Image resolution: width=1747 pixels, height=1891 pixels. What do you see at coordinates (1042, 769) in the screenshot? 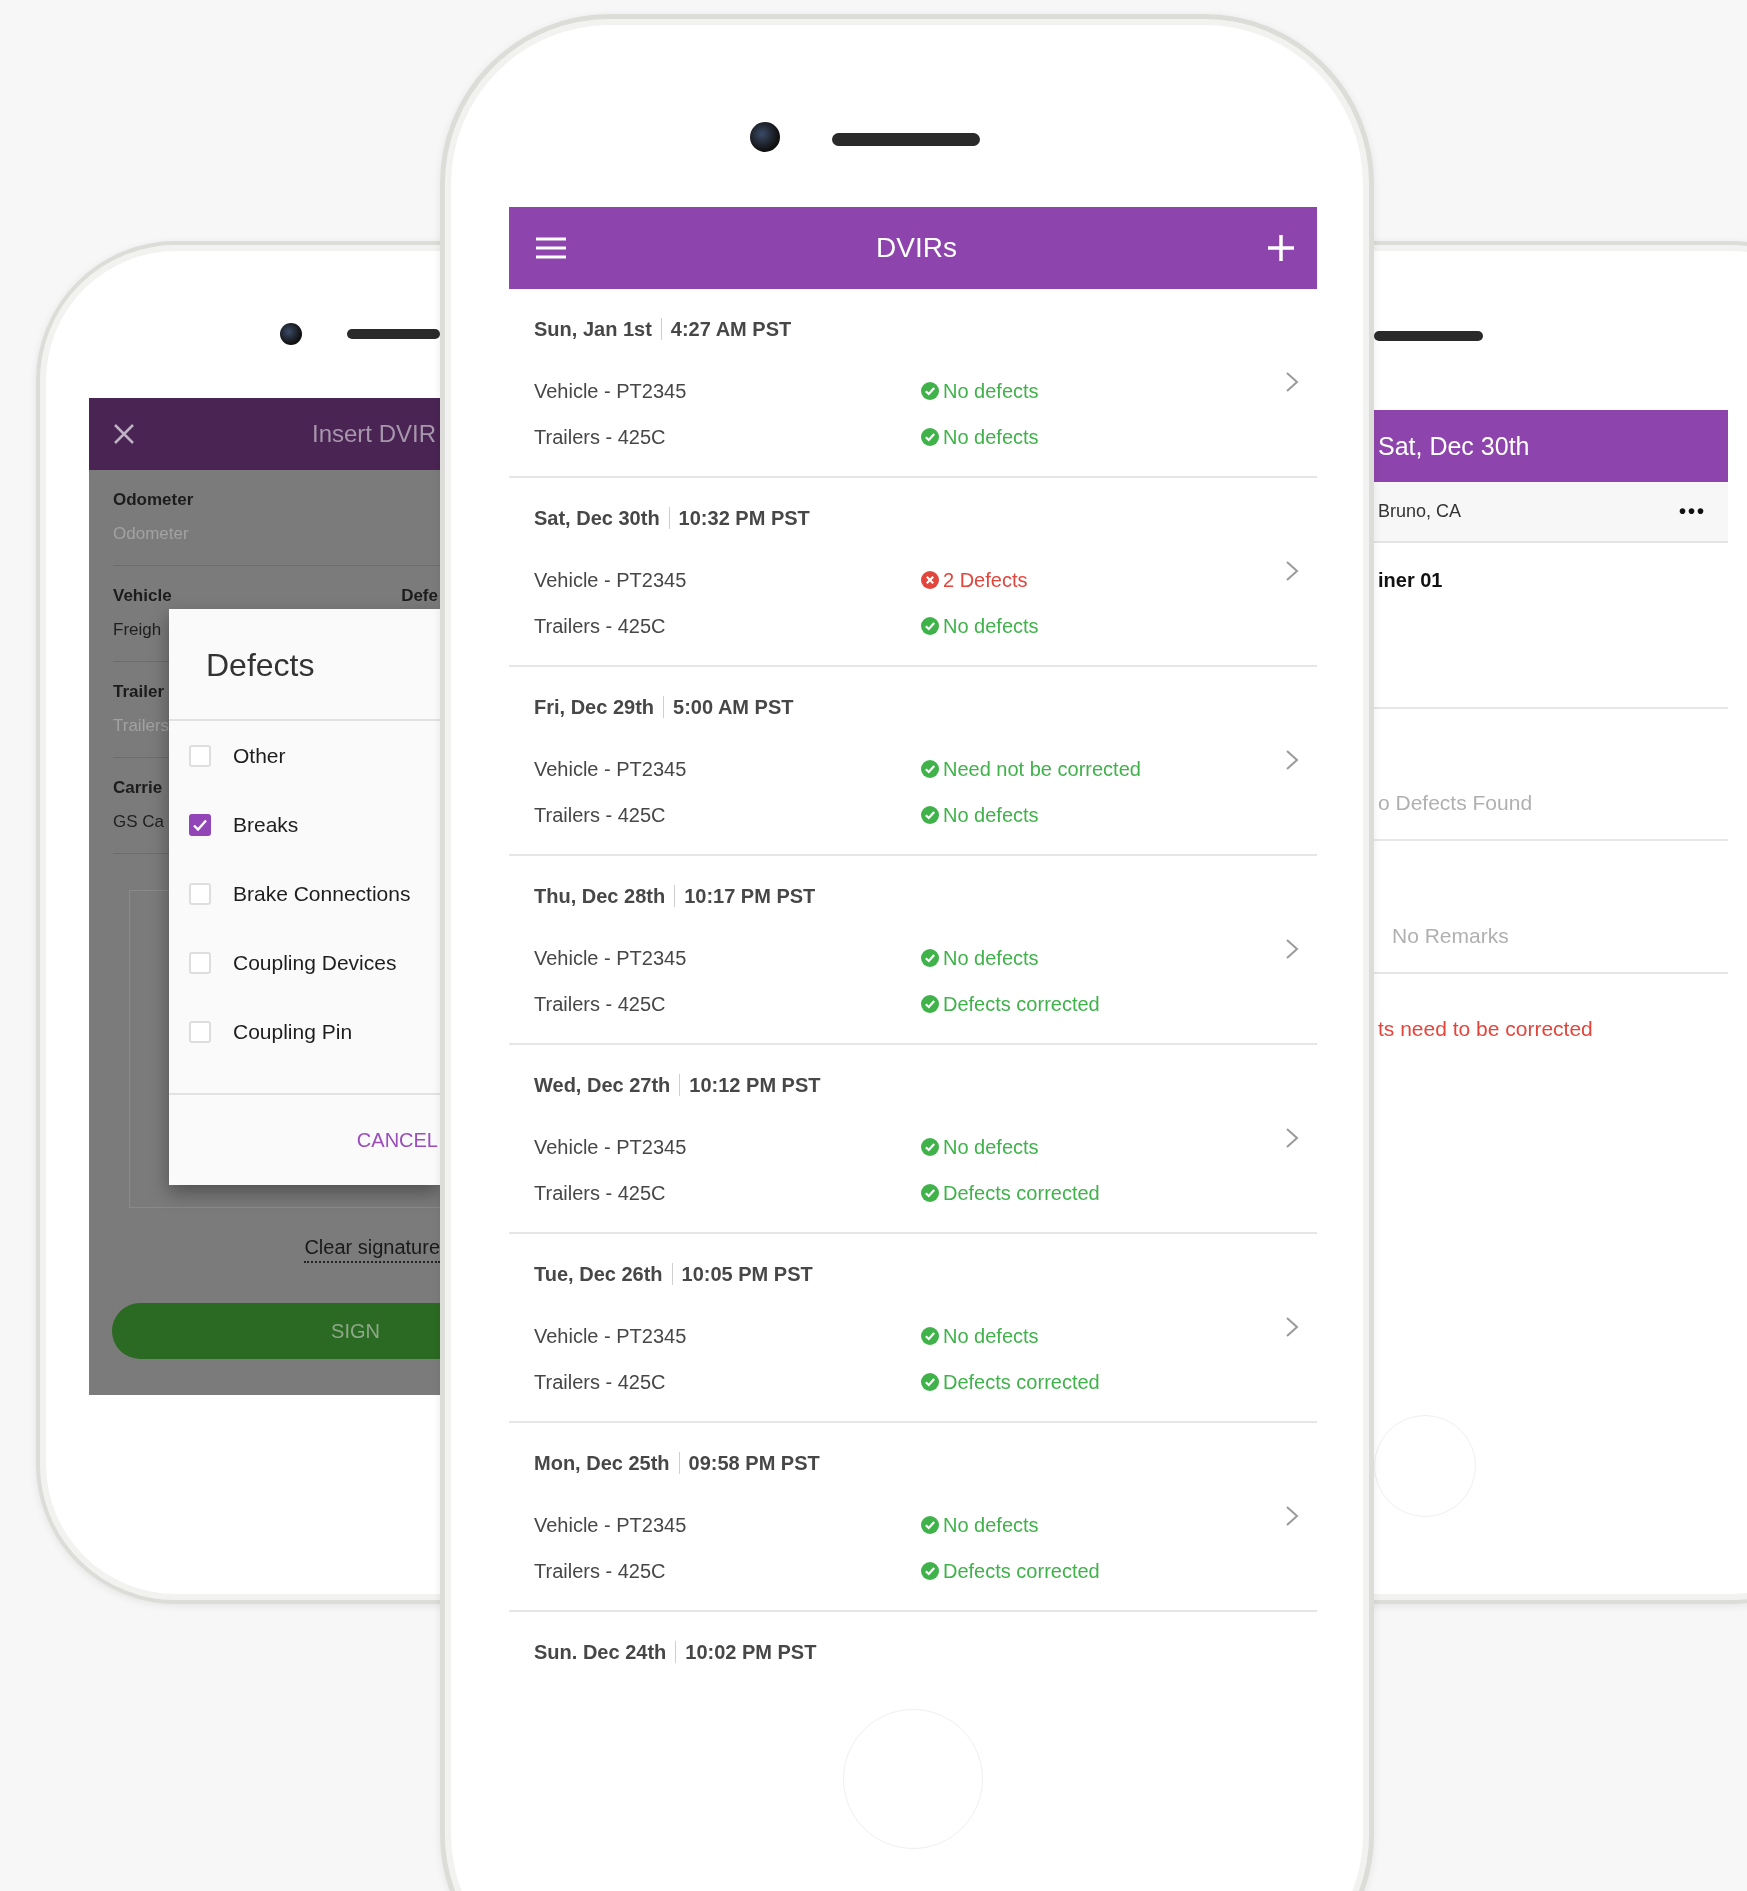
I see `status-text: Need not be corrected` at bounding box center [1042, 769].